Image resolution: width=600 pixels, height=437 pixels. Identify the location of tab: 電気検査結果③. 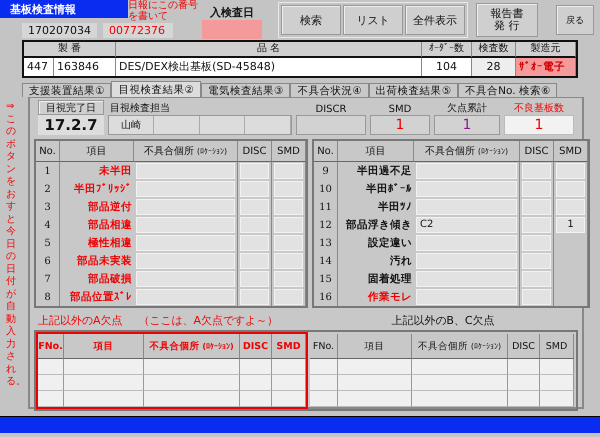
(245, 90).